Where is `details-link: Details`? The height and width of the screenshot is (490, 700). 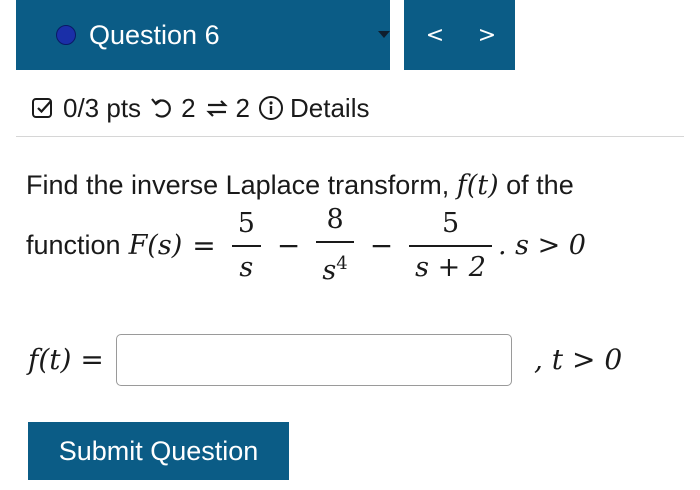 details-link: Details is located at coordinates (329, 108).